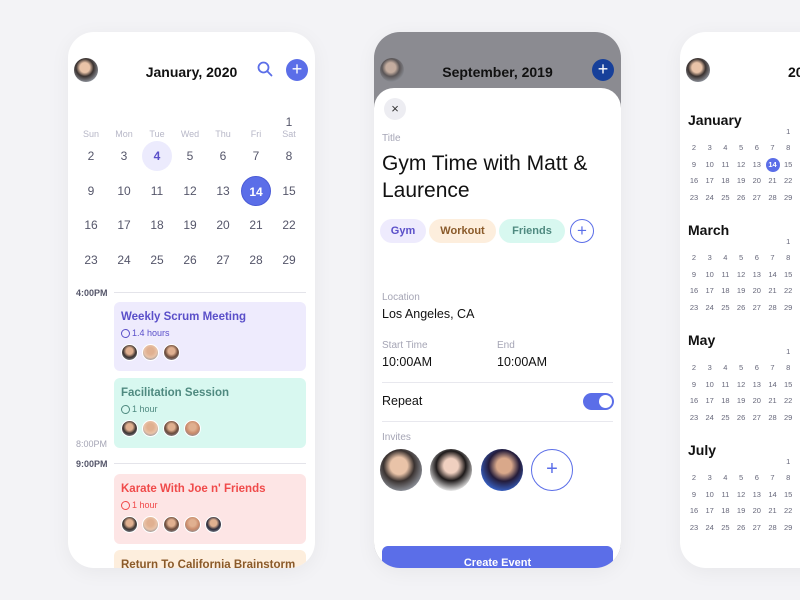  What do you see at coordinates (407, 362) in the screenshot?
I see `start-time-input: 10:00AM` at bounding box center [407, 362].